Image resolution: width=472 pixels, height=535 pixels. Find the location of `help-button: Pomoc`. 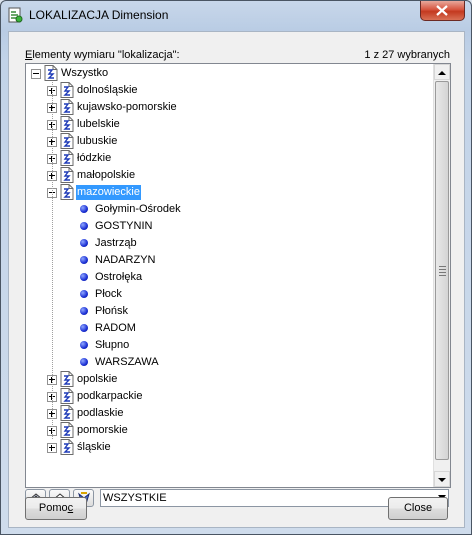

help-button: Pomoc is located at coordinates (56, 508).